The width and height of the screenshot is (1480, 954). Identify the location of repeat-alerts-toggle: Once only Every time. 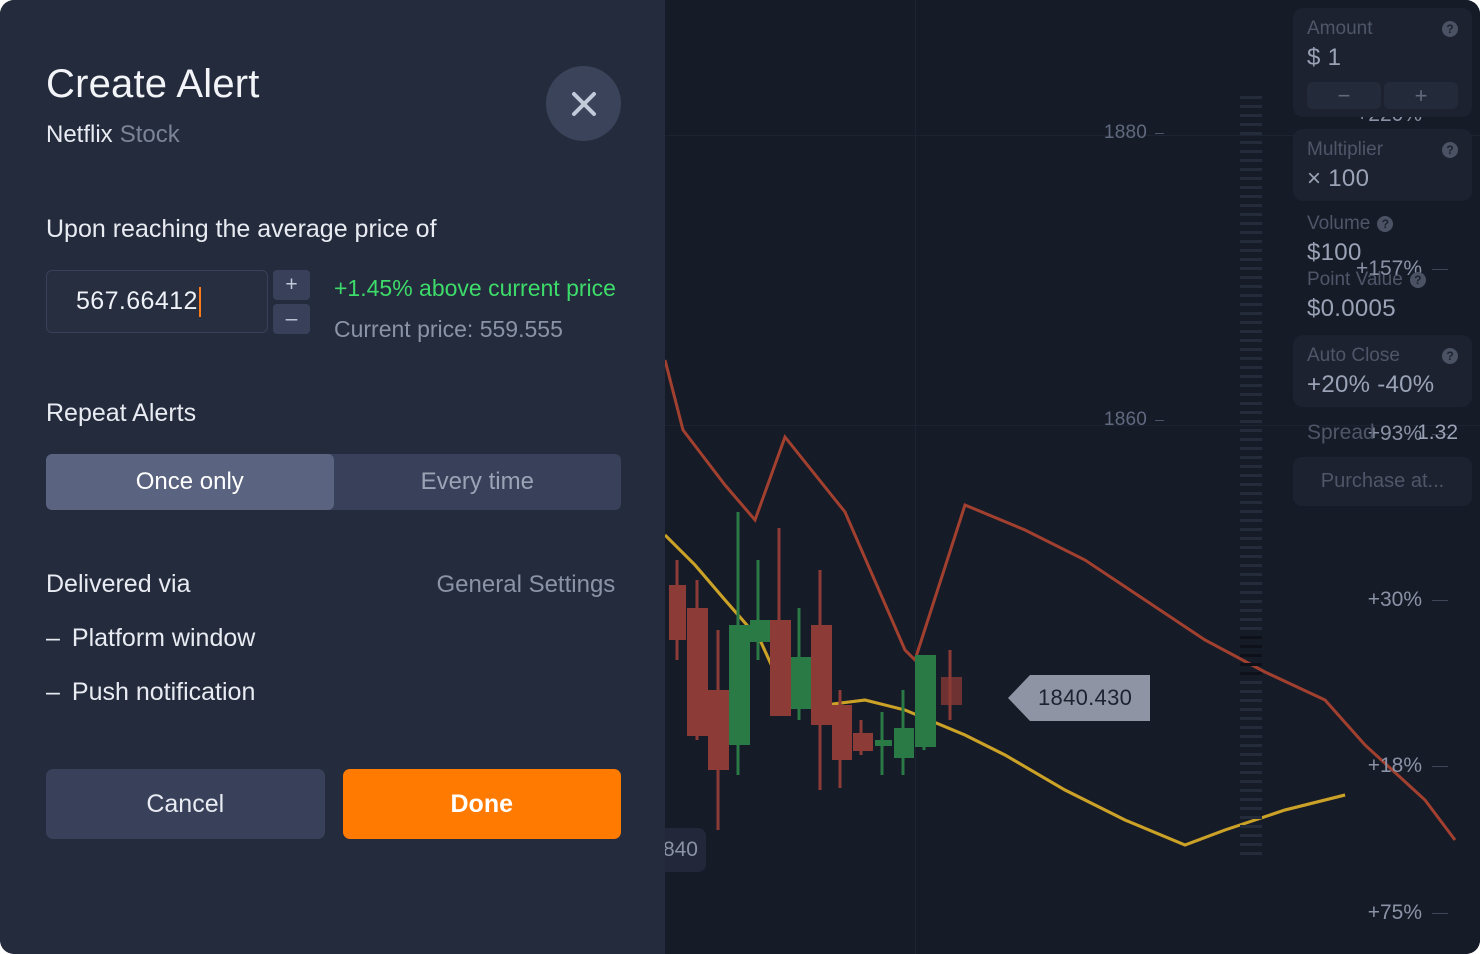
(333, 482).